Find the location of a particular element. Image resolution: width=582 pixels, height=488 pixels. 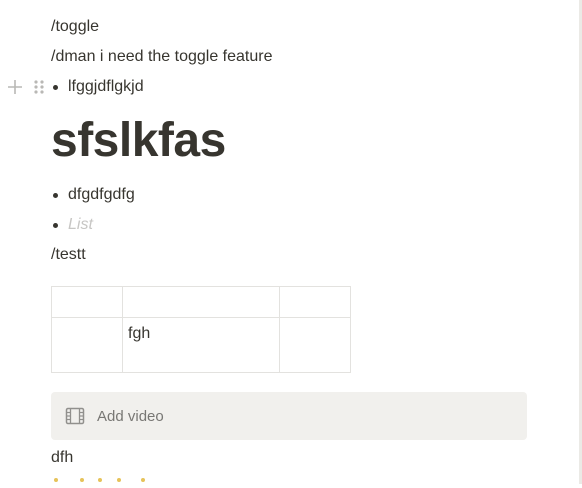

film-icon is located at coordinates (75, 416).